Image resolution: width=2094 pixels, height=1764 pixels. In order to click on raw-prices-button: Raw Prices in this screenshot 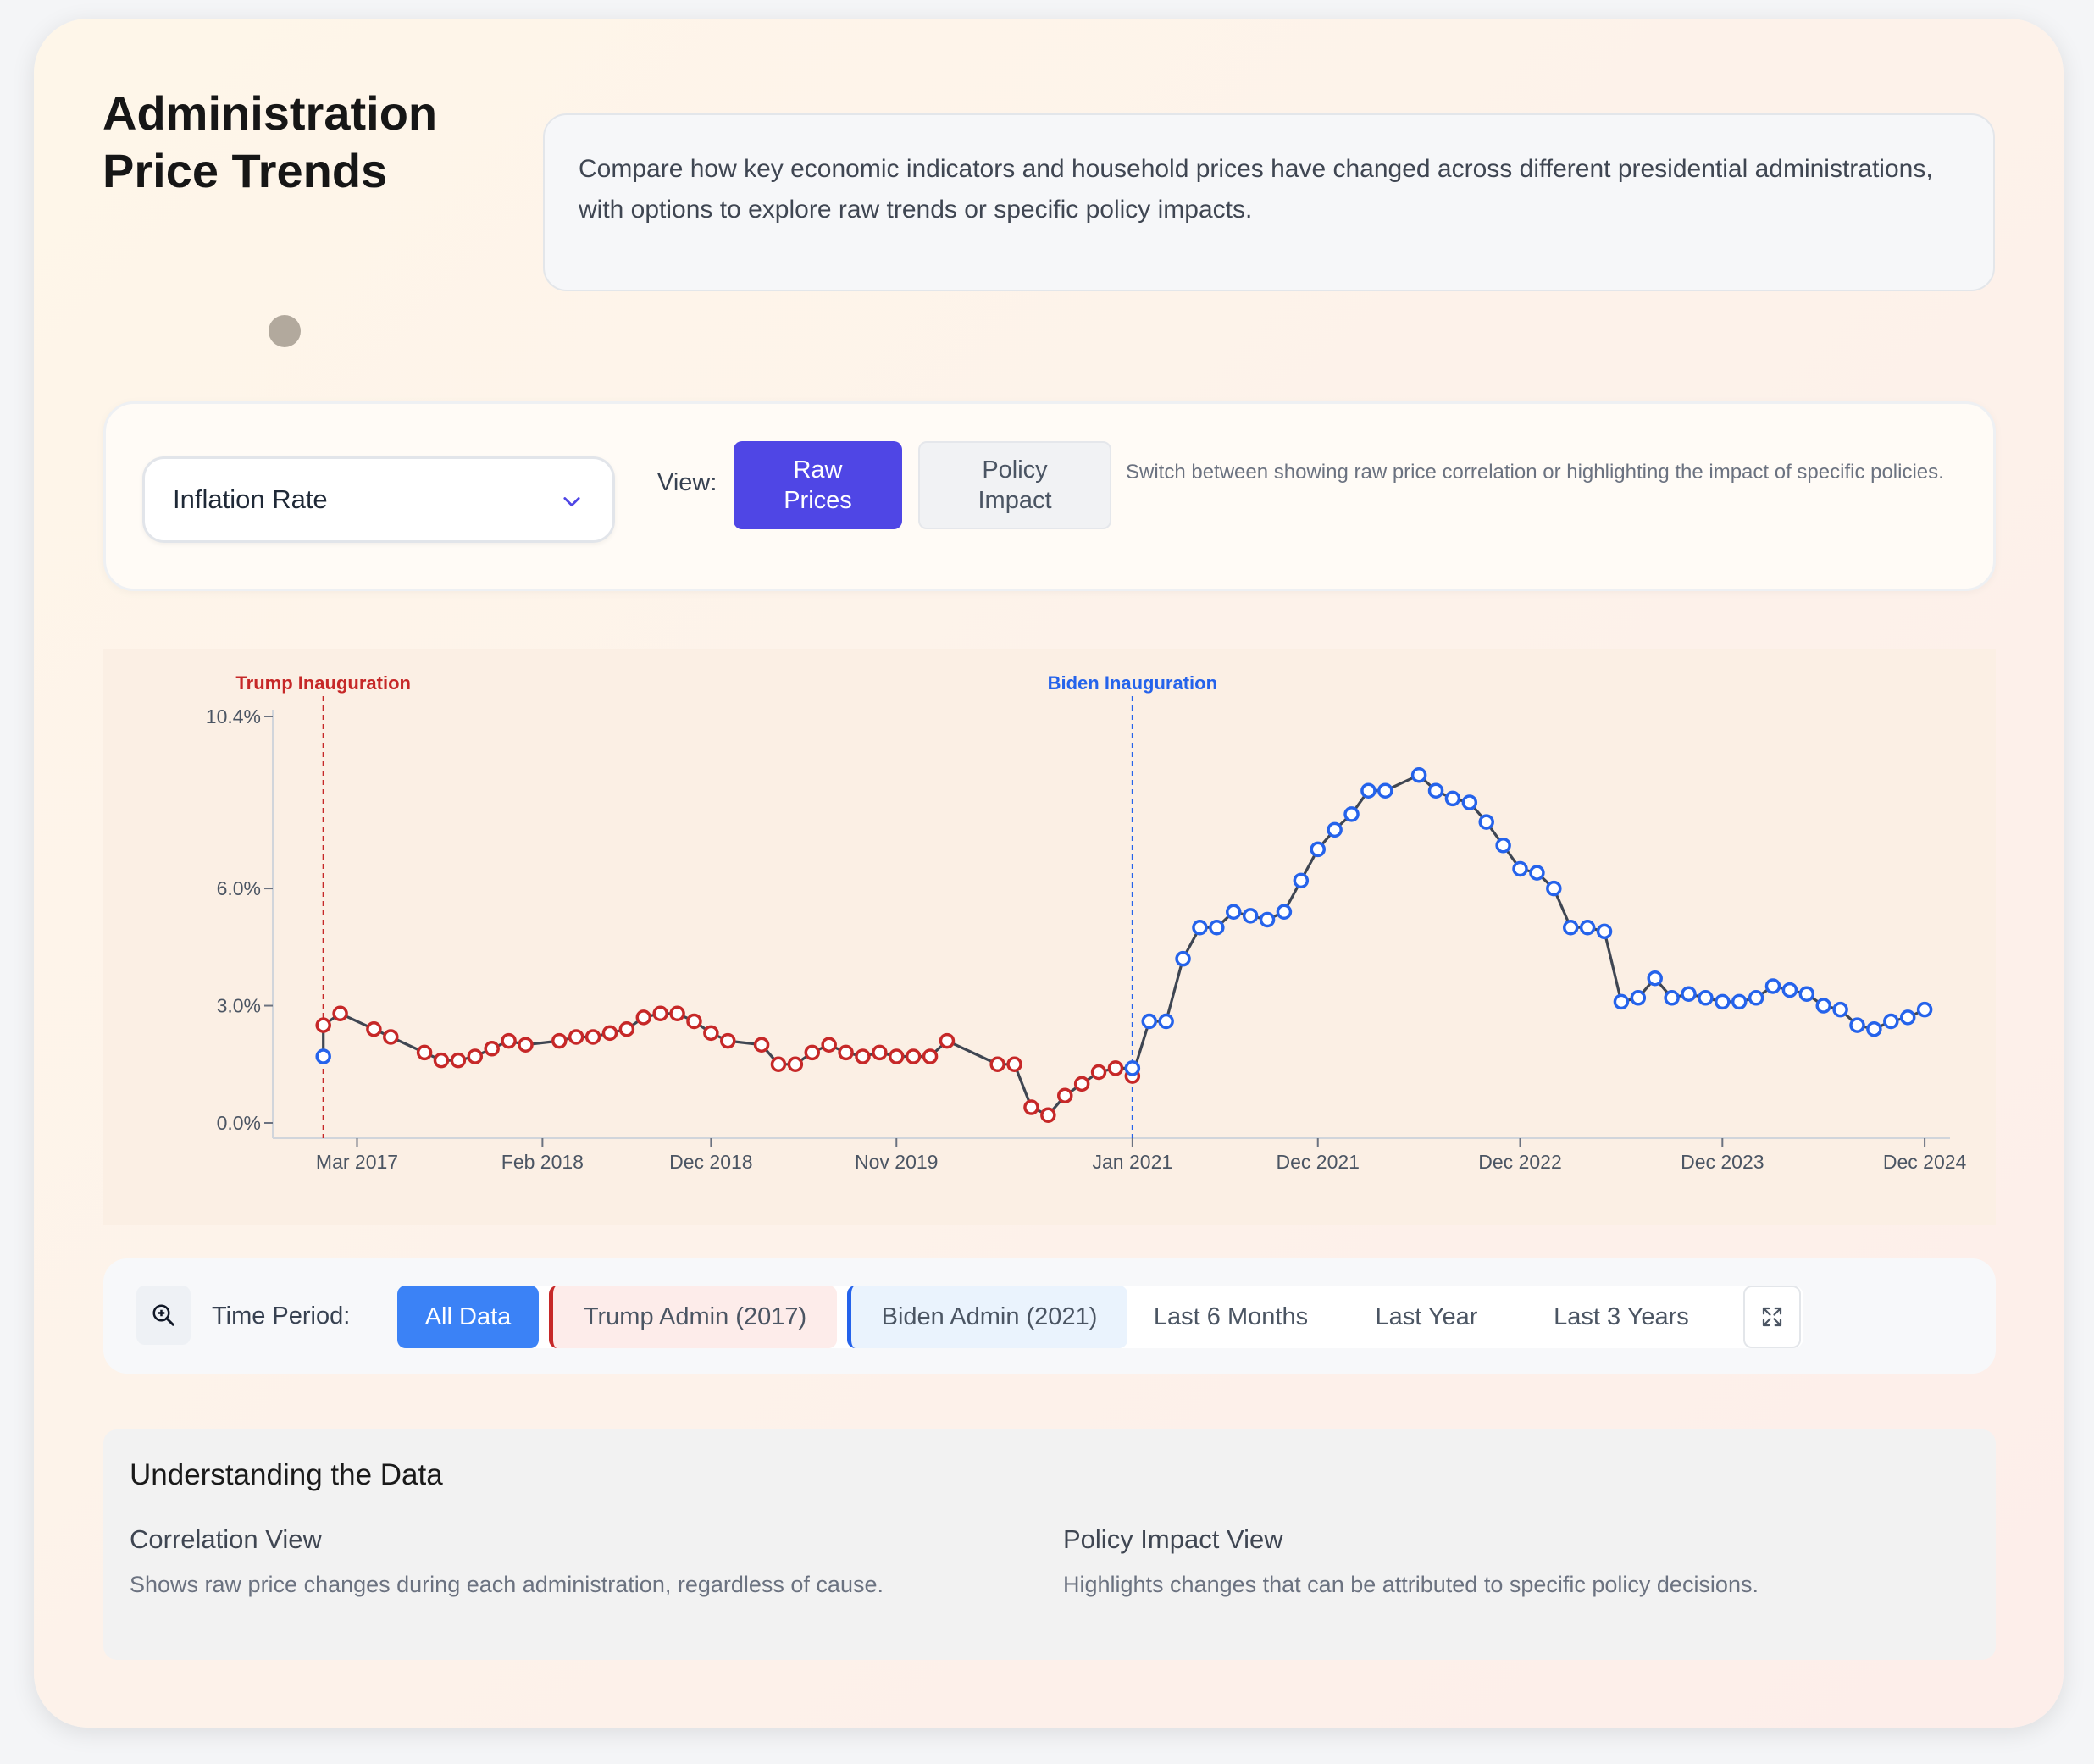, I will do `click(818, 485)`.